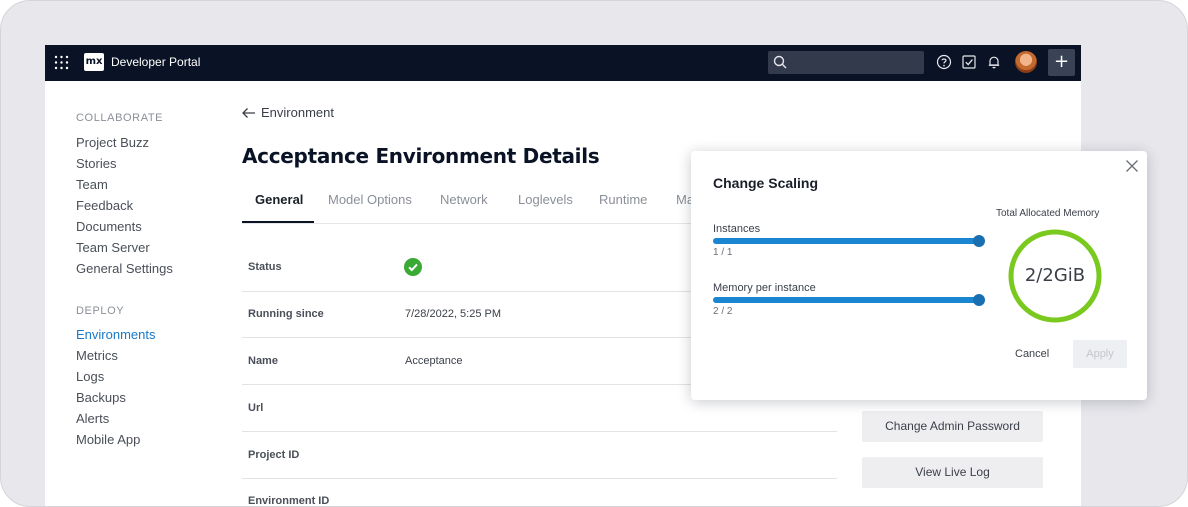 The height and width of the screenshot is (507, 1188). Describe the element at coordinates (434, 361) in the screenshot. I see `name-value: Acceptance` at that location.